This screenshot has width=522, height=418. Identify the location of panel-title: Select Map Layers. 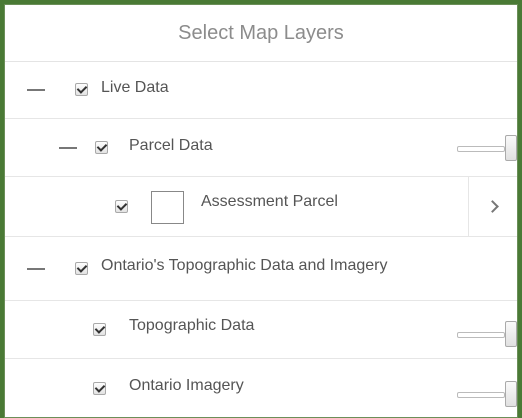
(261, 33).